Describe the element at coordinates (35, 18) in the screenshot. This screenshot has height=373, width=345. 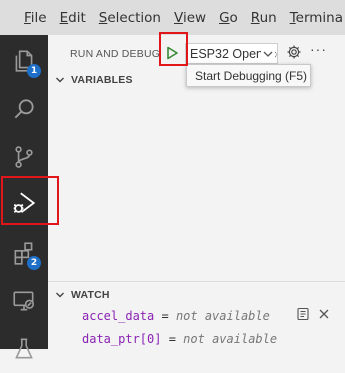
I see `menu-file: File` at that location.